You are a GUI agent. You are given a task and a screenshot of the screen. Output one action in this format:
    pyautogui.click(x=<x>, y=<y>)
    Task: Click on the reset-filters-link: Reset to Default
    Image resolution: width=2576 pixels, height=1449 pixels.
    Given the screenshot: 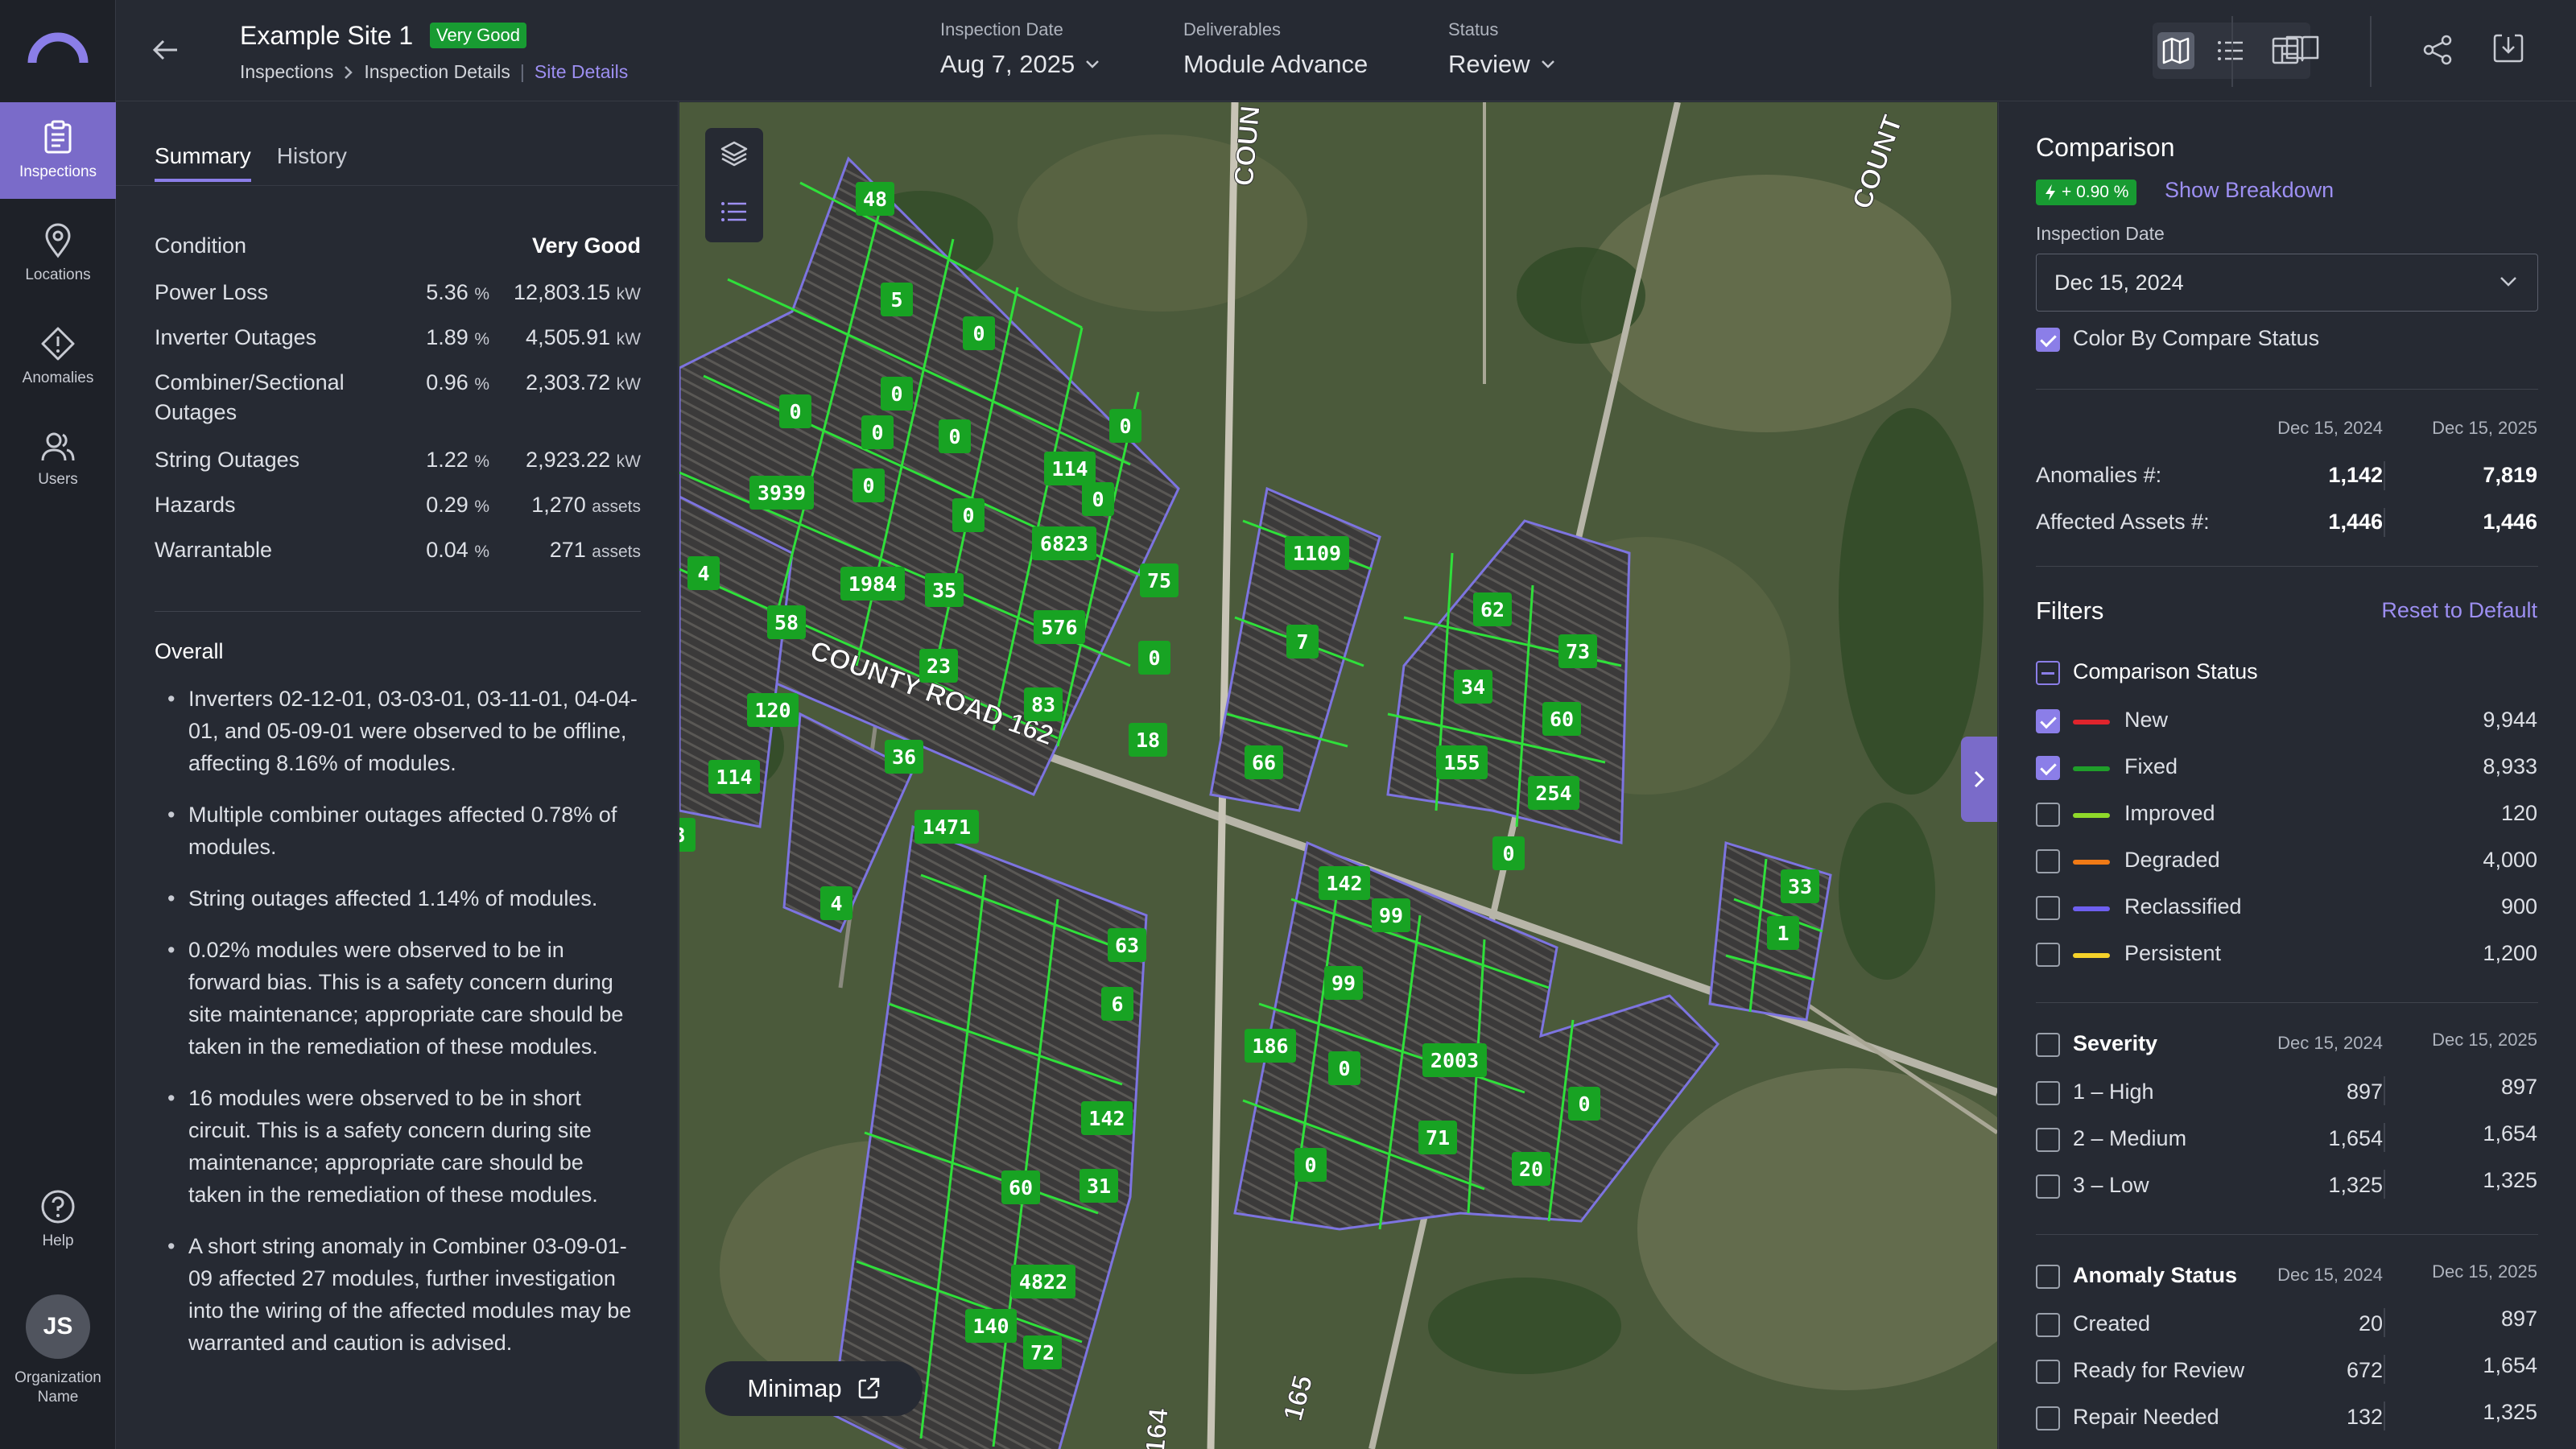 What is the action you would take?
    pyautogui.click(x=2459, y=610)
    